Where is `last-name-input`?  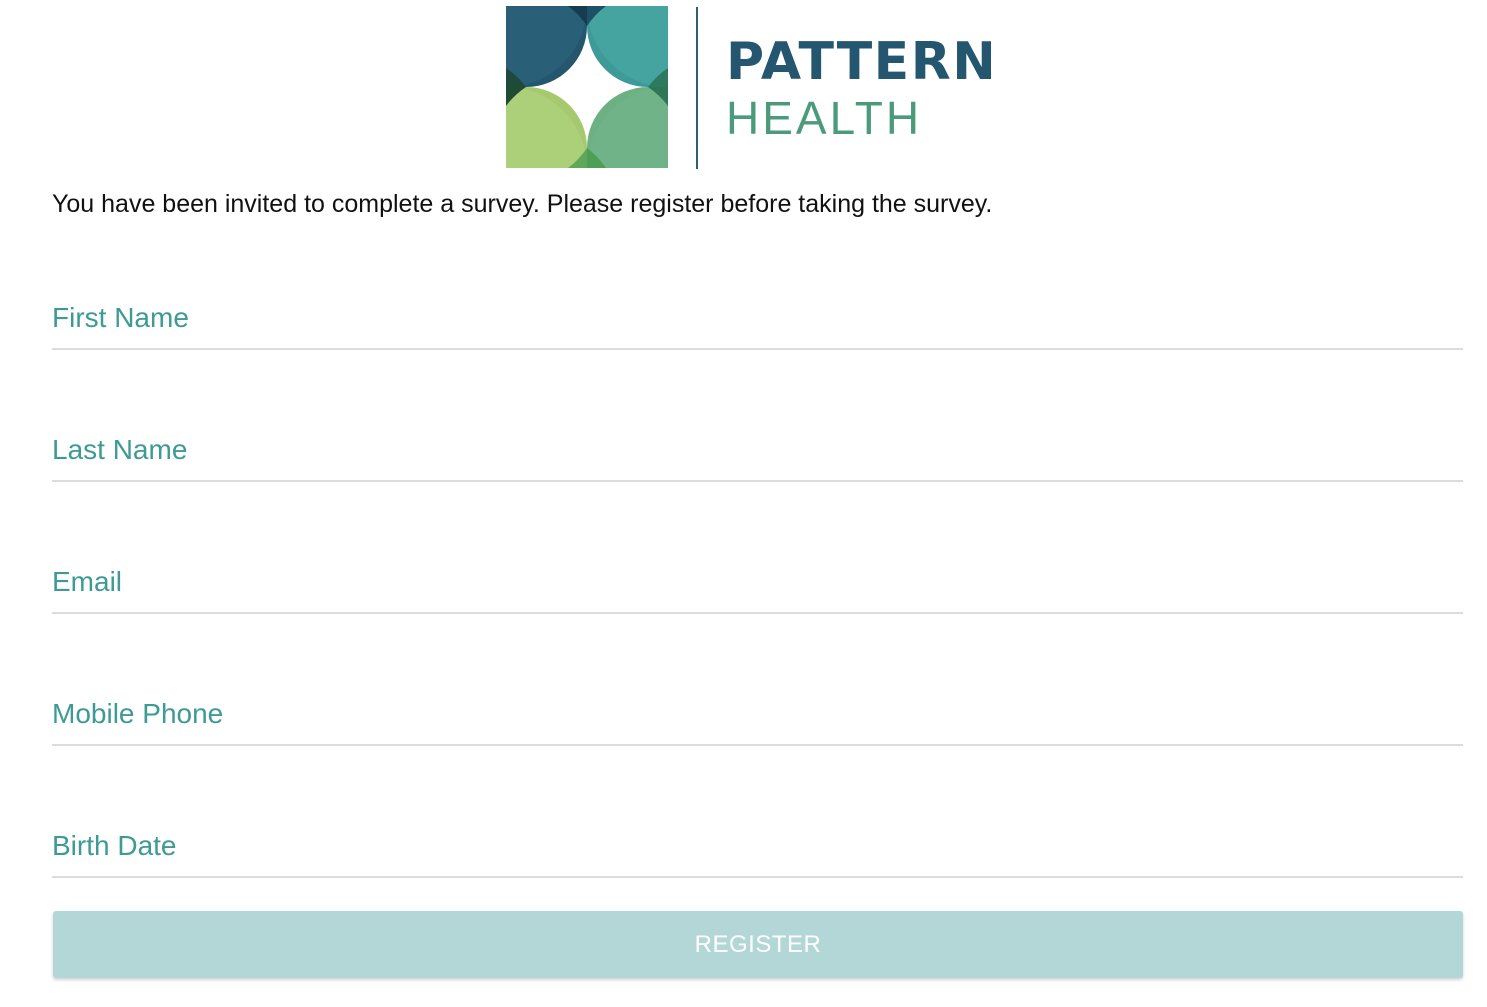
last-name-input is located at coordinates (757, 453).